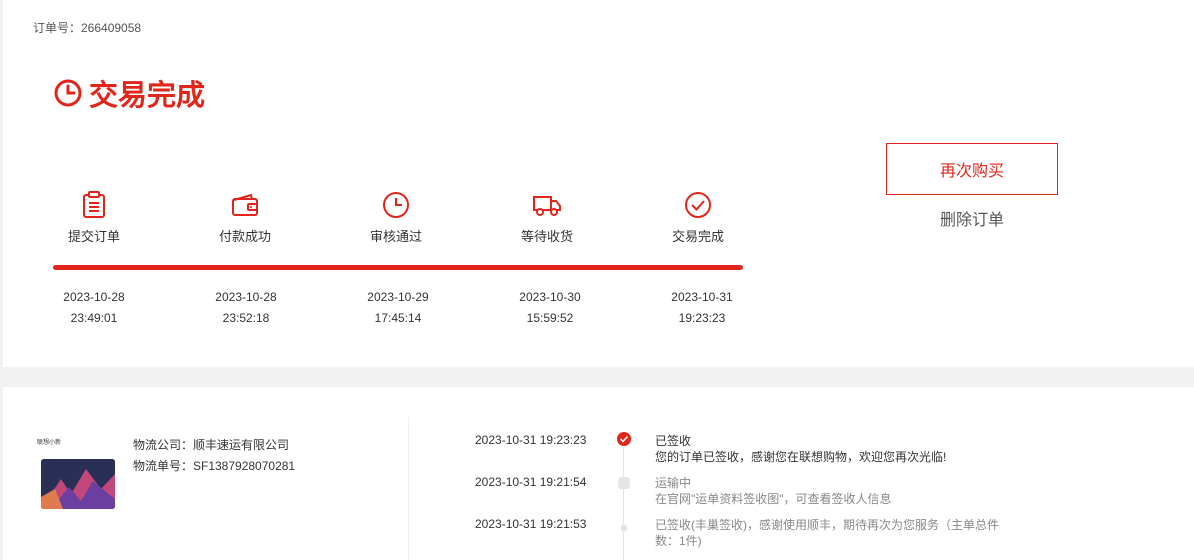 The height and width of the screenshot is (560, 1194). I want to click on step-paid: 付款成功, so click(245, 217).